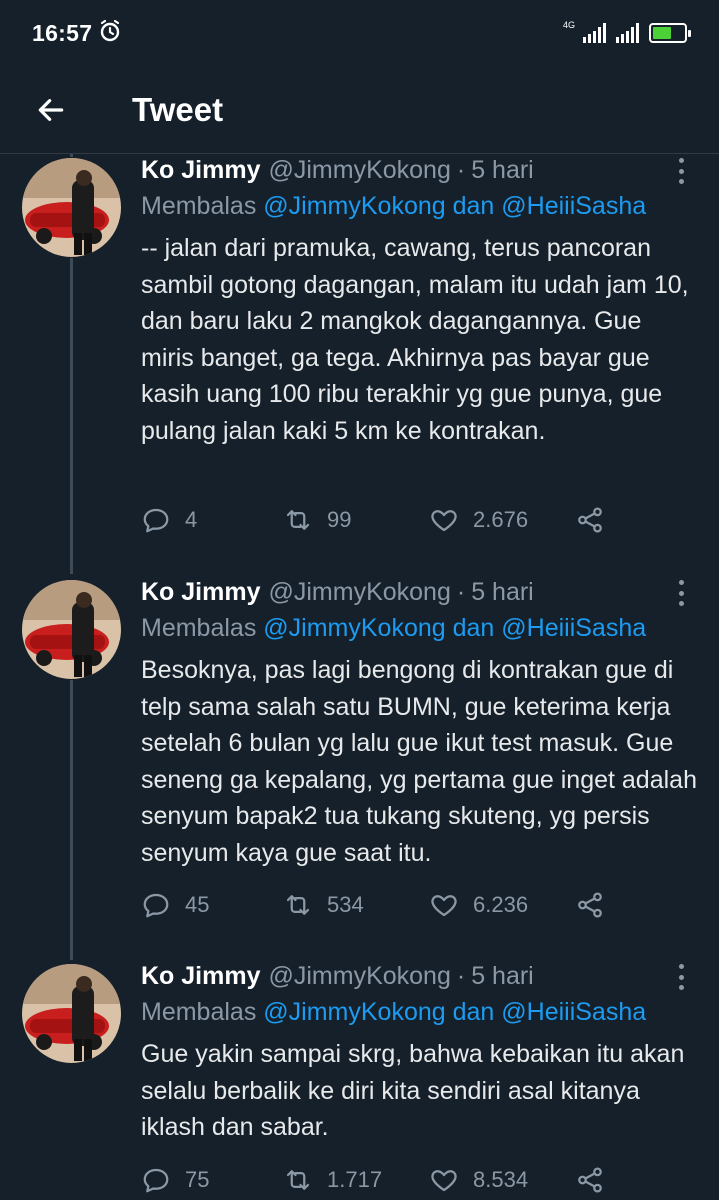 The height and width of the screenshot is (1200, 719). What do you see at coordinates (191, 519) in the screenshot?
I see `reply-count: 4` at bounding box center [191, 519].